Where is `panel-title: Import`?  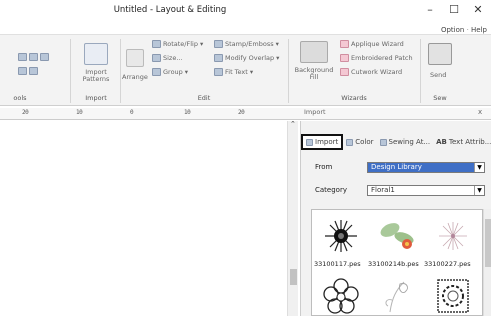 panel-title: Import is located at coordinates (315, 112).